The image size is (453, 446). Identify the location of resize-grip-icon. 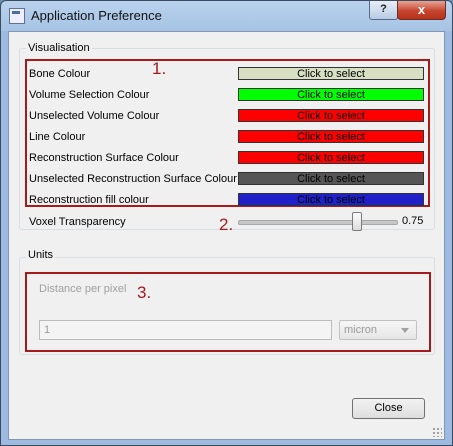
(437, 432).